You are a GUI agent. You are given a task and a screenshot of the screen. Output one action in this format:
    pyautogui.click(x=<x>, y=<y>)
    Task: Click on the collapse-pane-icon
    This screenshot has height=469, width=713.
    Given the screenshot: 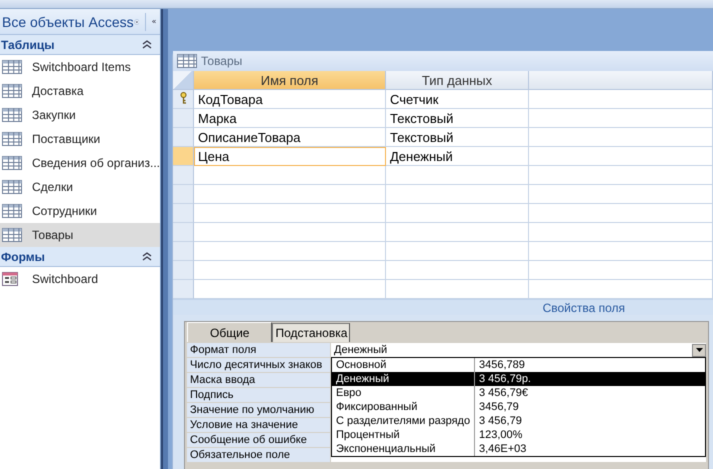 What is the action you would take?
    pyautogui.click(x=154, y=21)
    